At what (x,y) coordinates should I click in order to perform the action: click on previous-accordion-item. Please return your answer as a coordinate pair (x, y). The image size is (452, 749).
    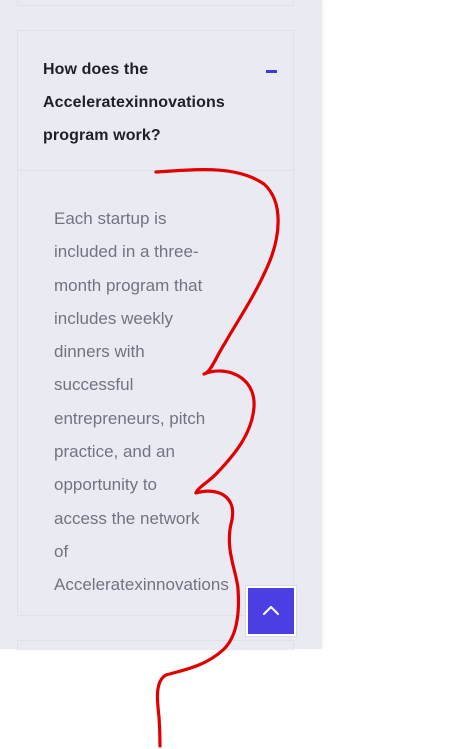
    Looking at the image, I should click on (155, 3).